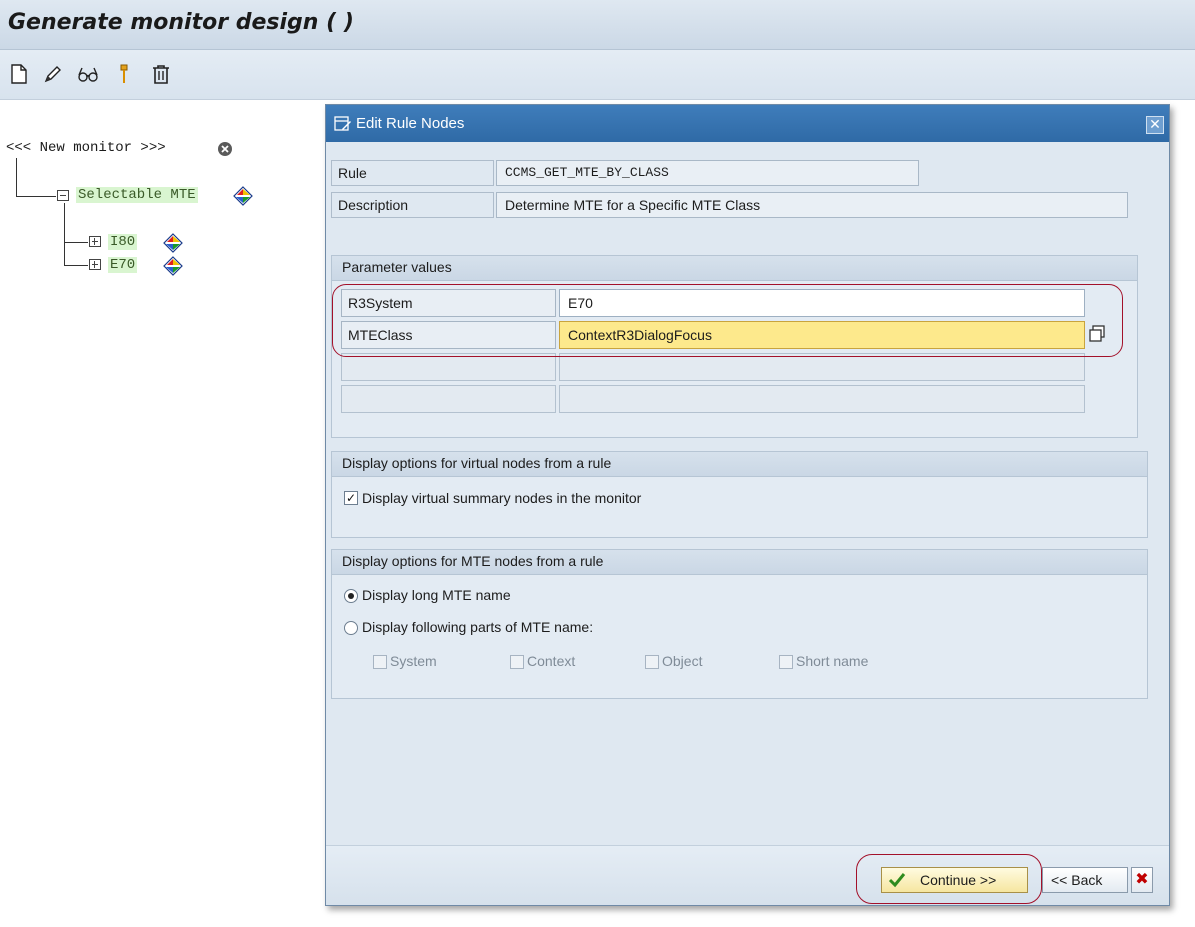 The width and height of the screenshot is (1195, 927). What do you see at coordinates (380, 662) in the screenshot?
I see `part-system-checkbox` at bounding box center [380, 662].